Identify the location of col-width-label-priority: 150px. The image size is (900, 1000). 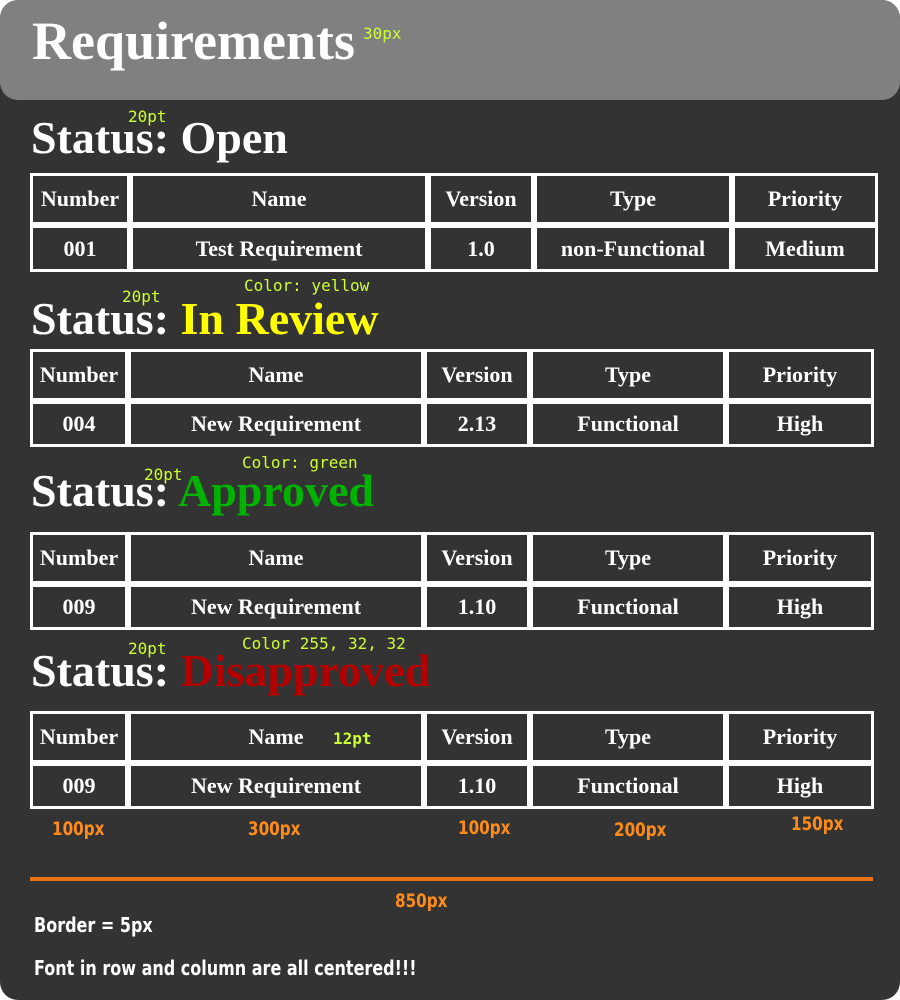
(817, 824).